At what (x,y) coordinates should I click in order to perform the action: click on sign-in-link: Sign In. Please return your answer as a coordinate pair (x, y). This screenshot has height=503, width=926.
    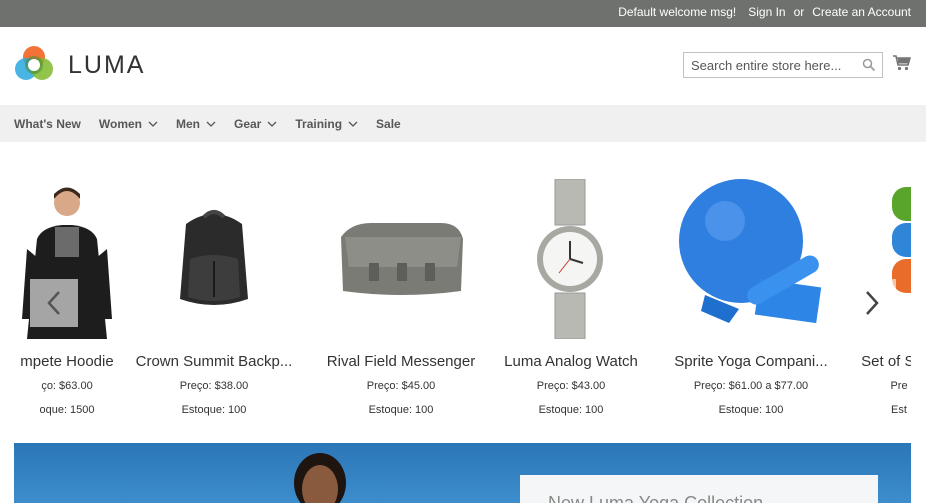
    Looking at the image, I should click on (766, 12).